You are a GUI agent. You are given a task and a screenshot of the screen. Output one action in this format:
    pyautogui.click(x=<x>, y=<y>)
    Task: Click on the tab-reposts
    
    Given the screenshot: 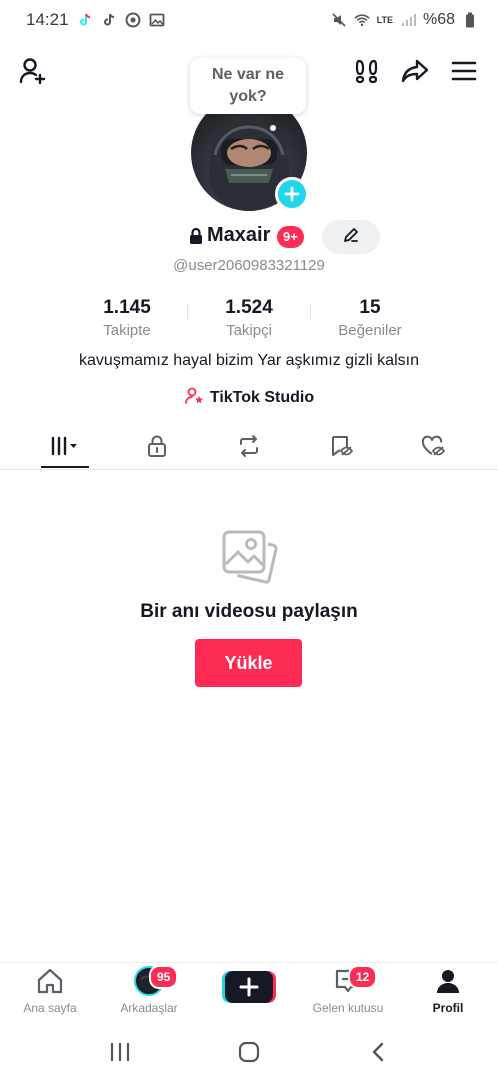 What is the action you would take?
    pyautogui.click(x=249, y=448)
    